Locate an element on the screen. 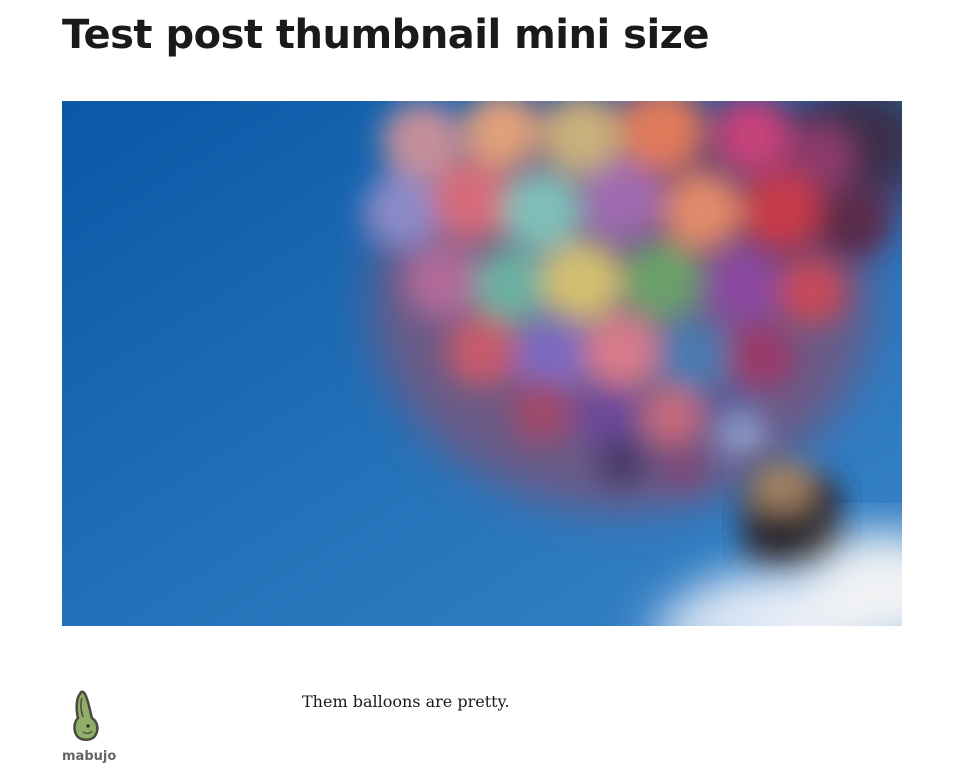  rabbit-avatar-icon is located at coordinates (86, 716).